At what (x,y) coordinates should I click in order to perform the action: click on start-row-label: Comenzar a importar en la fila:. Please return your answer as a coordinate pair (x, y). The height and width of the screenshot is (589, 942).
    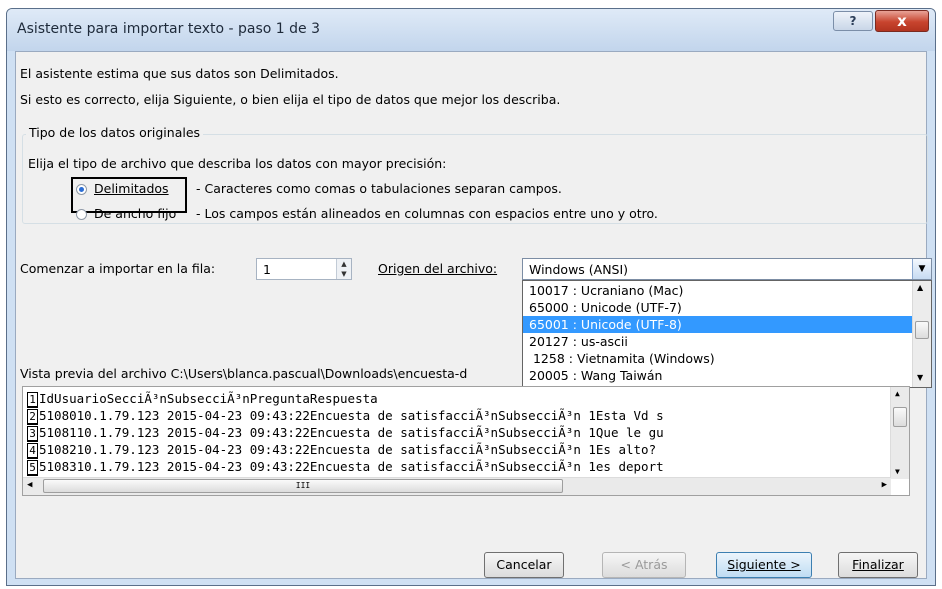
    Looking at the image, I should click on (118, 268).